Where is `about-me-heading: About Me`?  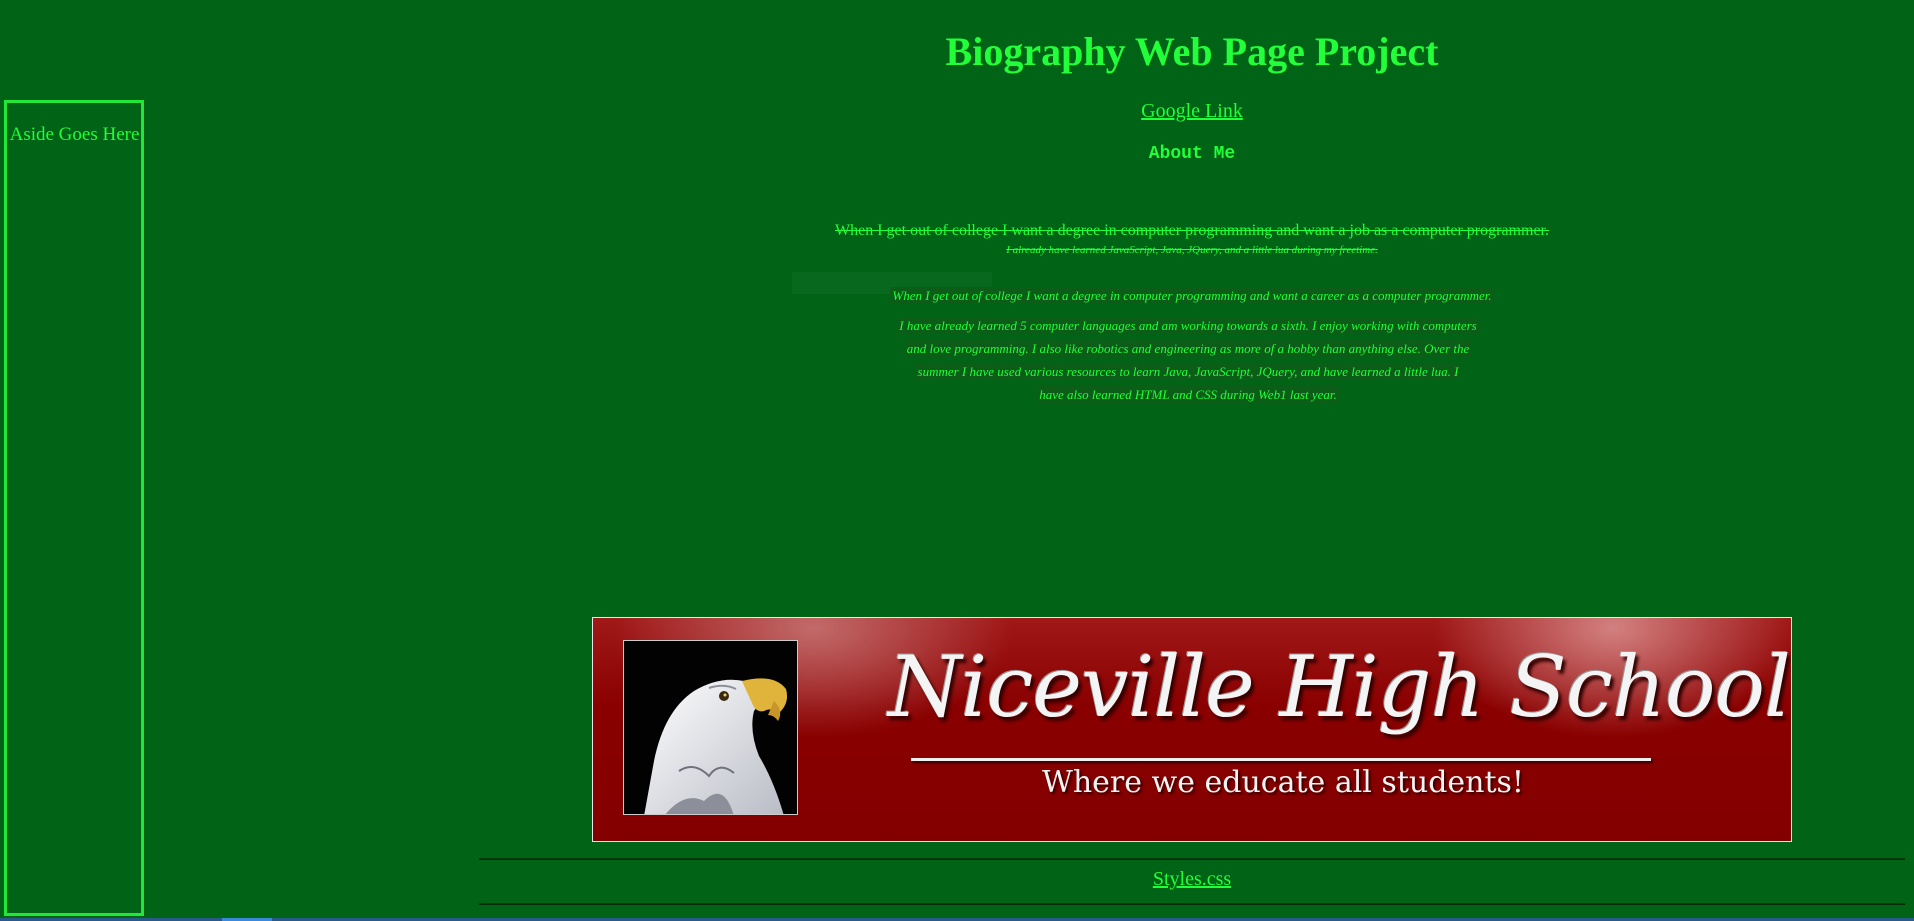 about-me-heading: About Me is located at coordinates (1192, 154).